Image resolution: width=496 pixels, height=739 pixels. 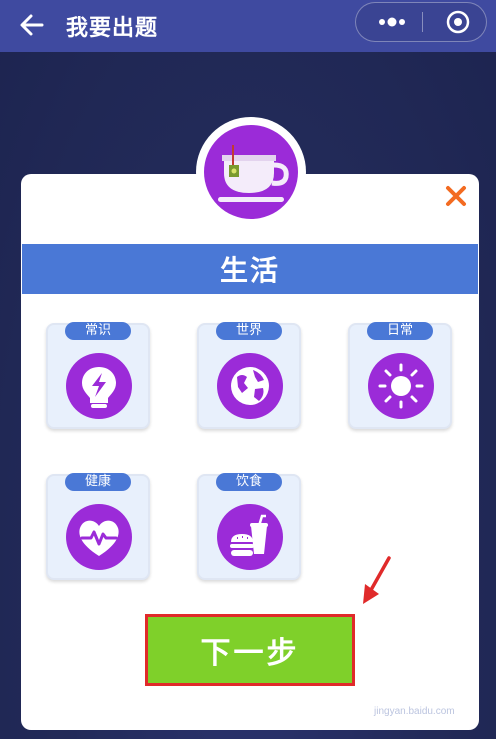 I want to click on capsule-divider, so click(x=422, y=22).